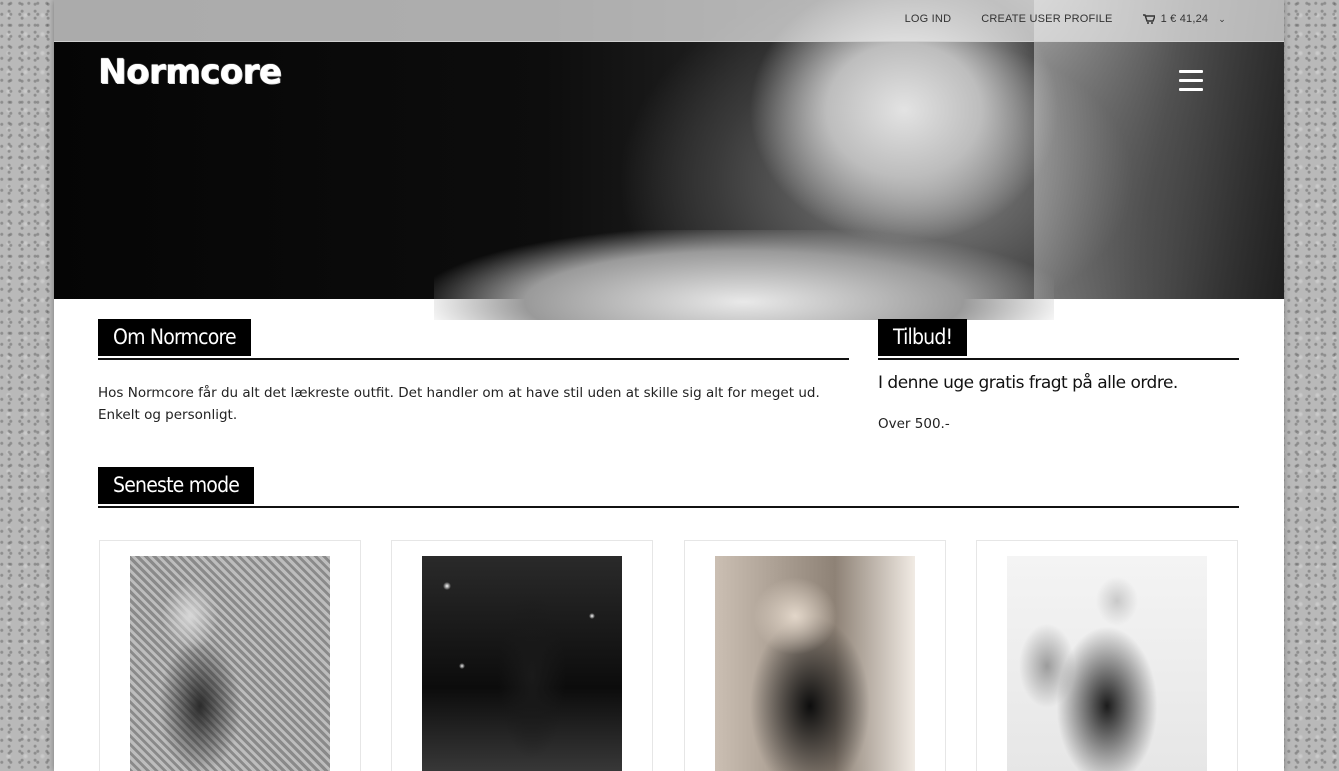  Describe the element at coordinates (1222, 18) in the screenshot. I see `chevron-down-icon: ⌄` at that location.